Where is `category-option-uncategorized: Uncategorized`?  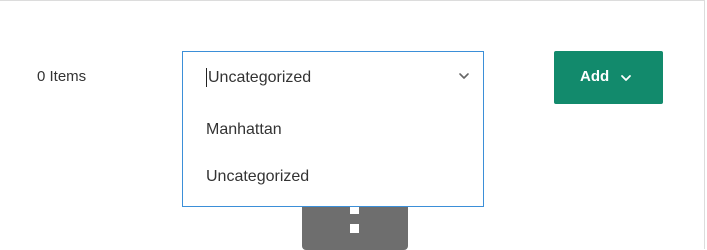 category-option-uncategorized: Uncategorized is located at coordinates (333, 177).